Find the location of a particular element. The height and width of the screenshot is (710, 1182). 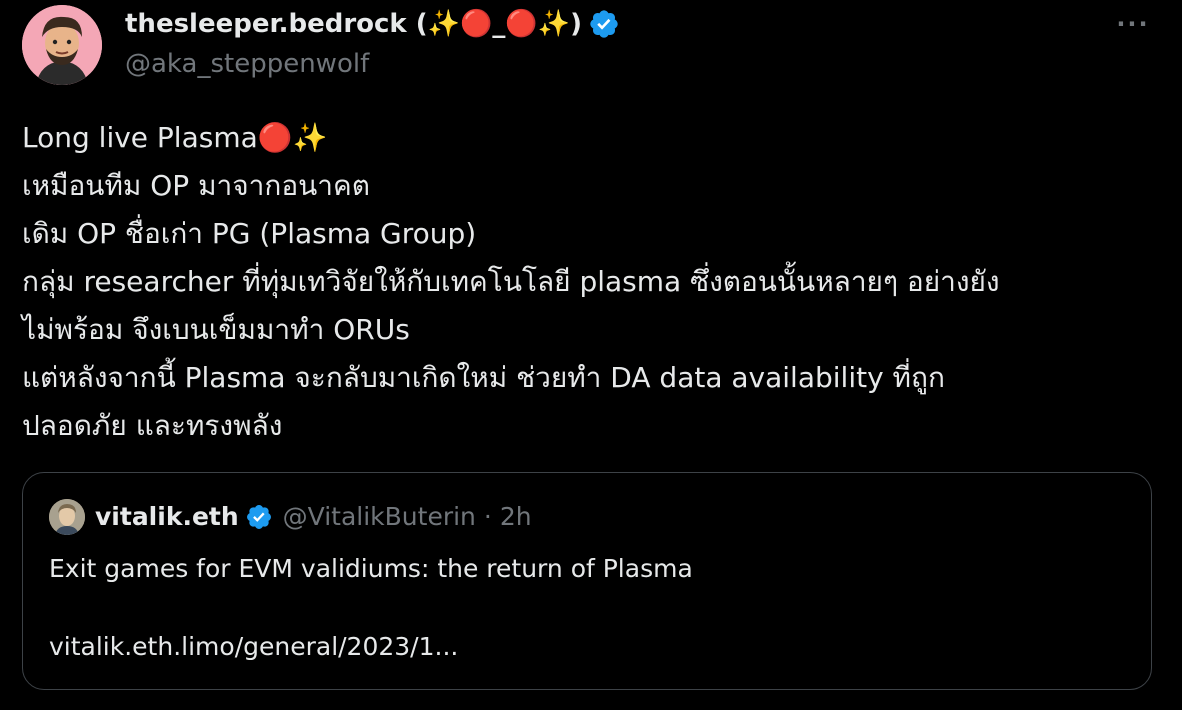

more-options-icon: ··· is located at coordinates (1133, 24).